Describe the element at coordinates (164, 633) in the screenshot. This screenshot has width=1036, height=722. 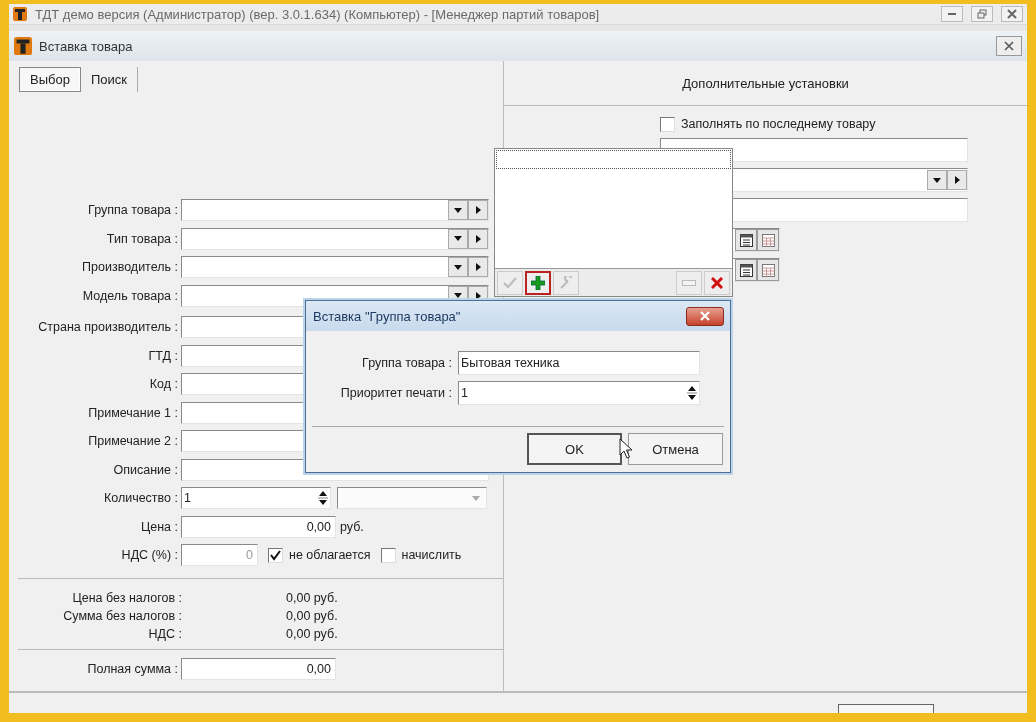
I see `total-label: НДС :` at that location.